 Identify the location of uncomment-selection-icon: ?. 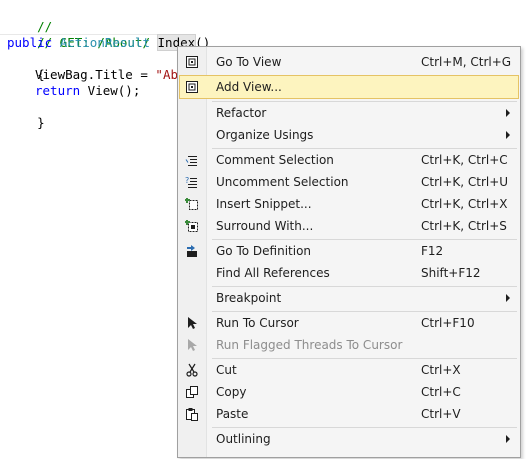
(192, 182).